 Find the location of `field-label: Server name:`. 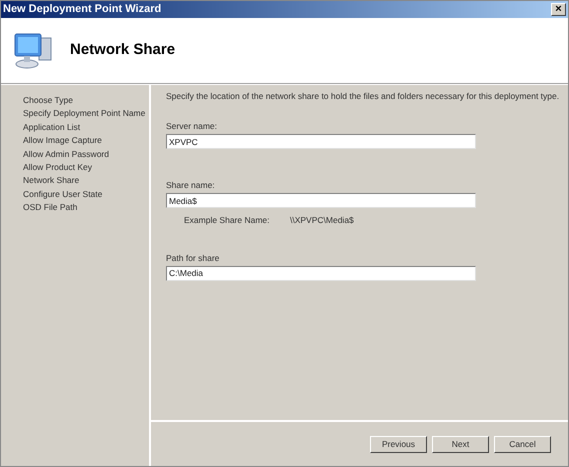

field-label: Server name: is located at coordinates (192, 126).